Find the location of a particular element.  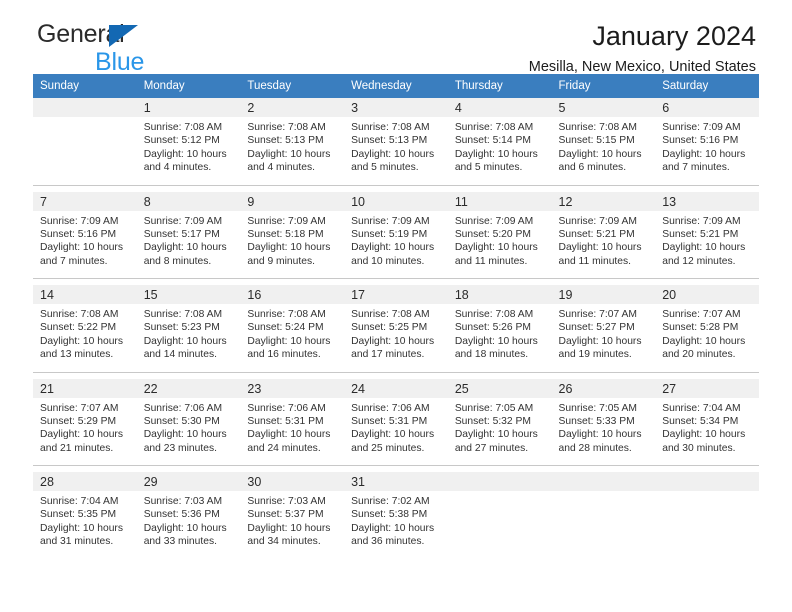

day-number-2: 2 is located at coordinates (292, 107).